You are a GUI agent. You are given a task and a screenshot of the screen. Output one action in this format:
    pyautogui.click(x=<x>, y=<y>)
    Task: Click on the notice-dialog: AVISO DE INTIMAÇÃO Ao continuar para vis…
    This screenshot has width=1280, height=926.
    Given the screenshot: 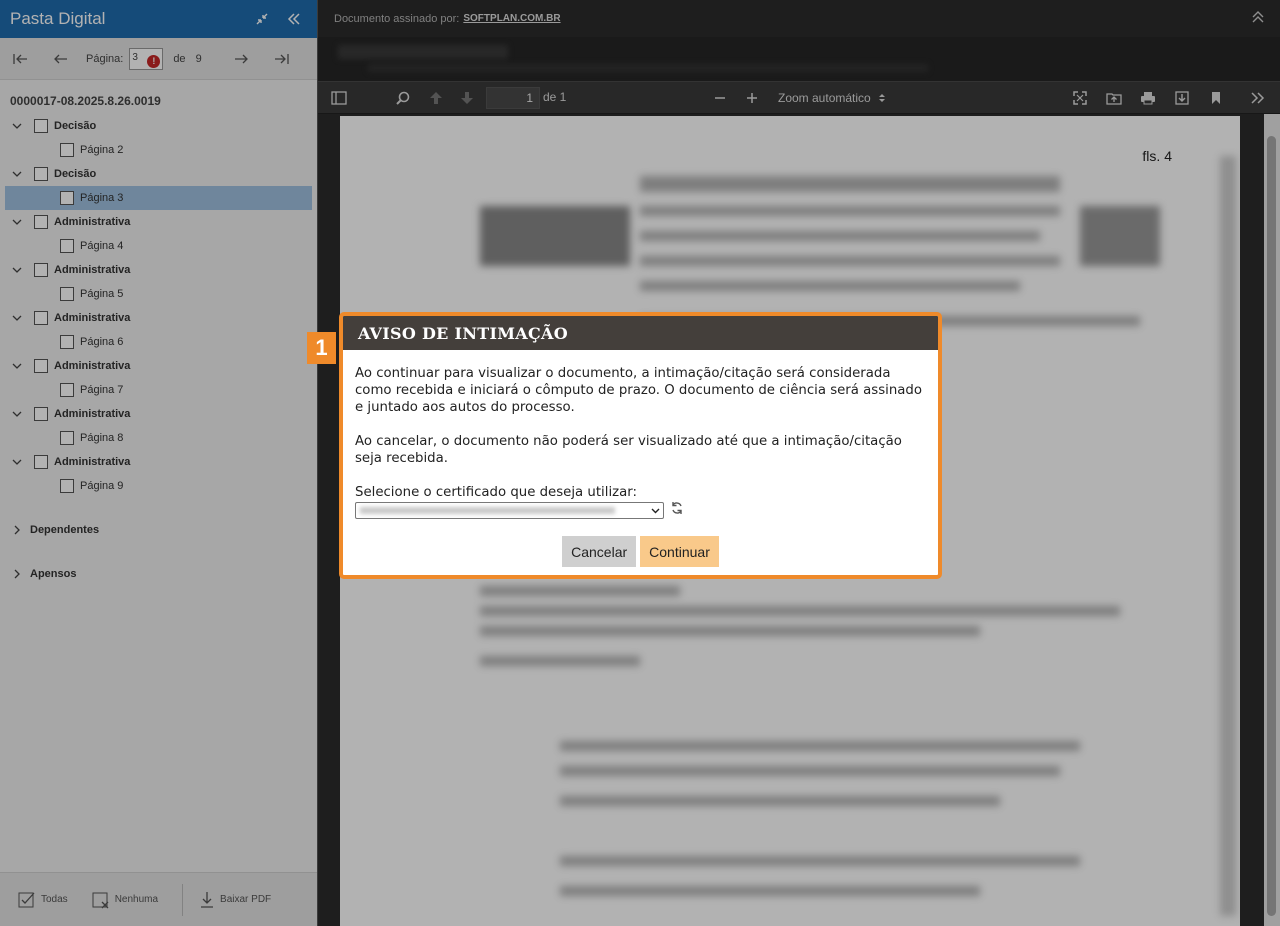 What is the action you would take?
    pyautogui.click(x=640, y=445)
    